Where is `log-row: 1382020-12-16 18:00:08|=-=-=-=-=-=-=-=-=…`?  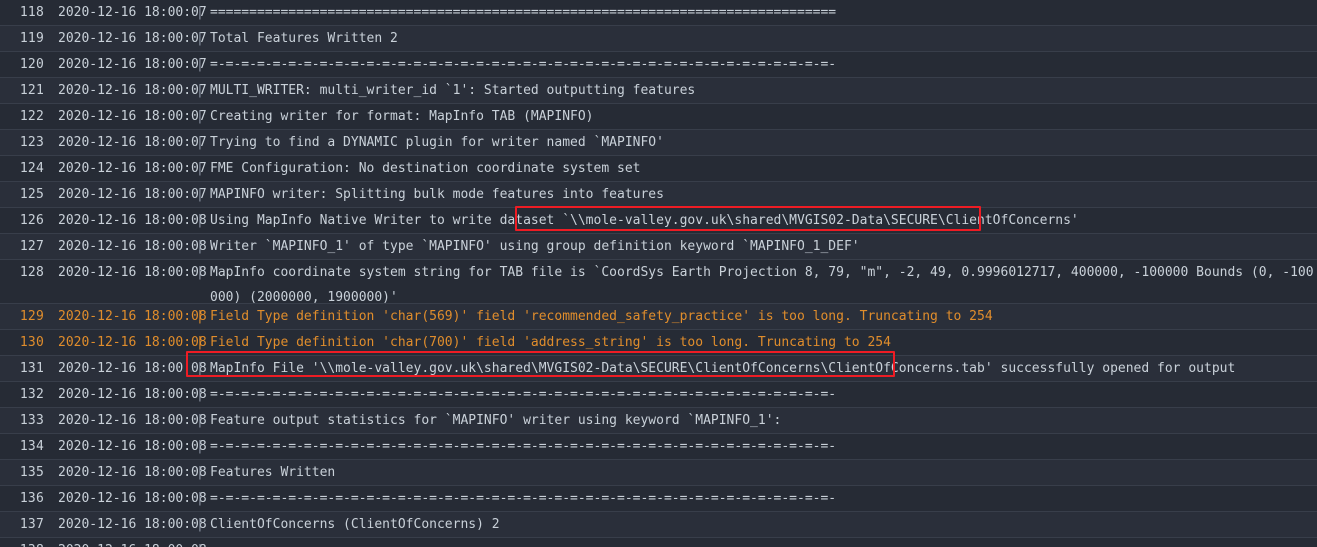
log-row: 1382020-12-16 18:00:08|=-=-=-=-=-=-=-=-=… is located at coordinates (658, 542).